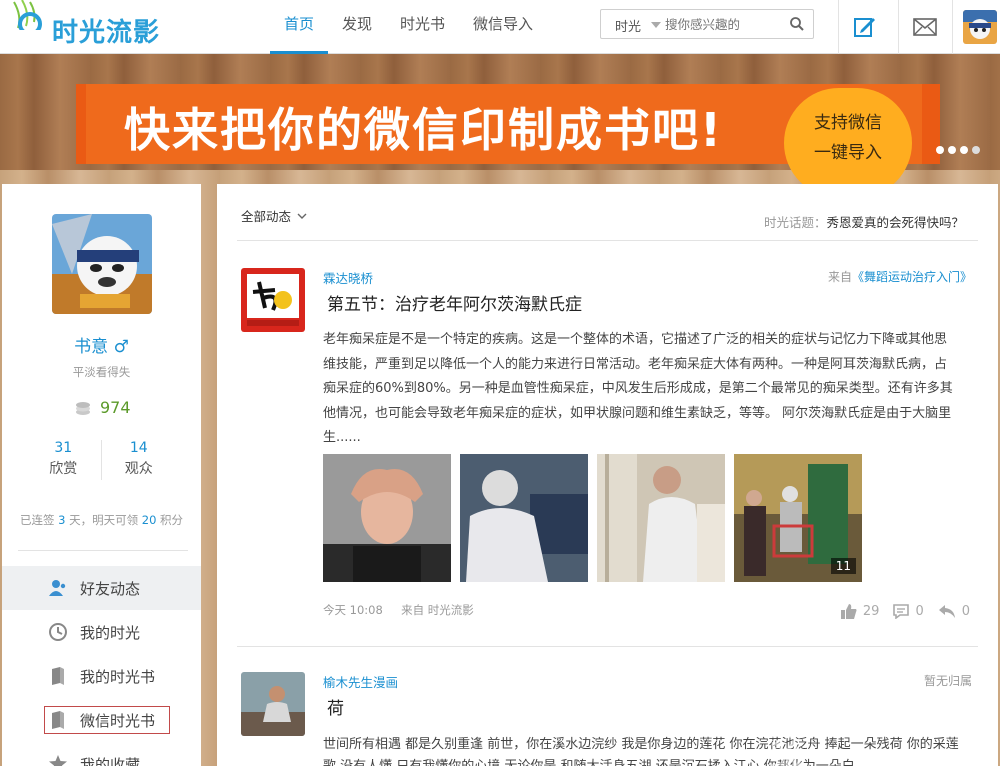  What do you see at coordinates (302, 216) in the screenshot?
I see `chevron-down-icon` at bounding box center [302, 216].